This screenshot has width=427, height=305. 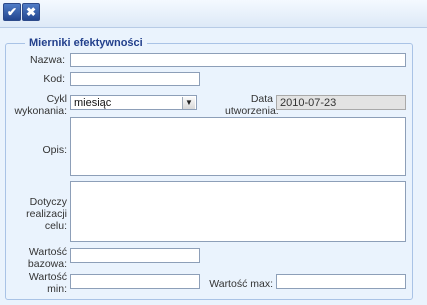 I want to click on wartosc-max-input, so click(x=341, y=281).